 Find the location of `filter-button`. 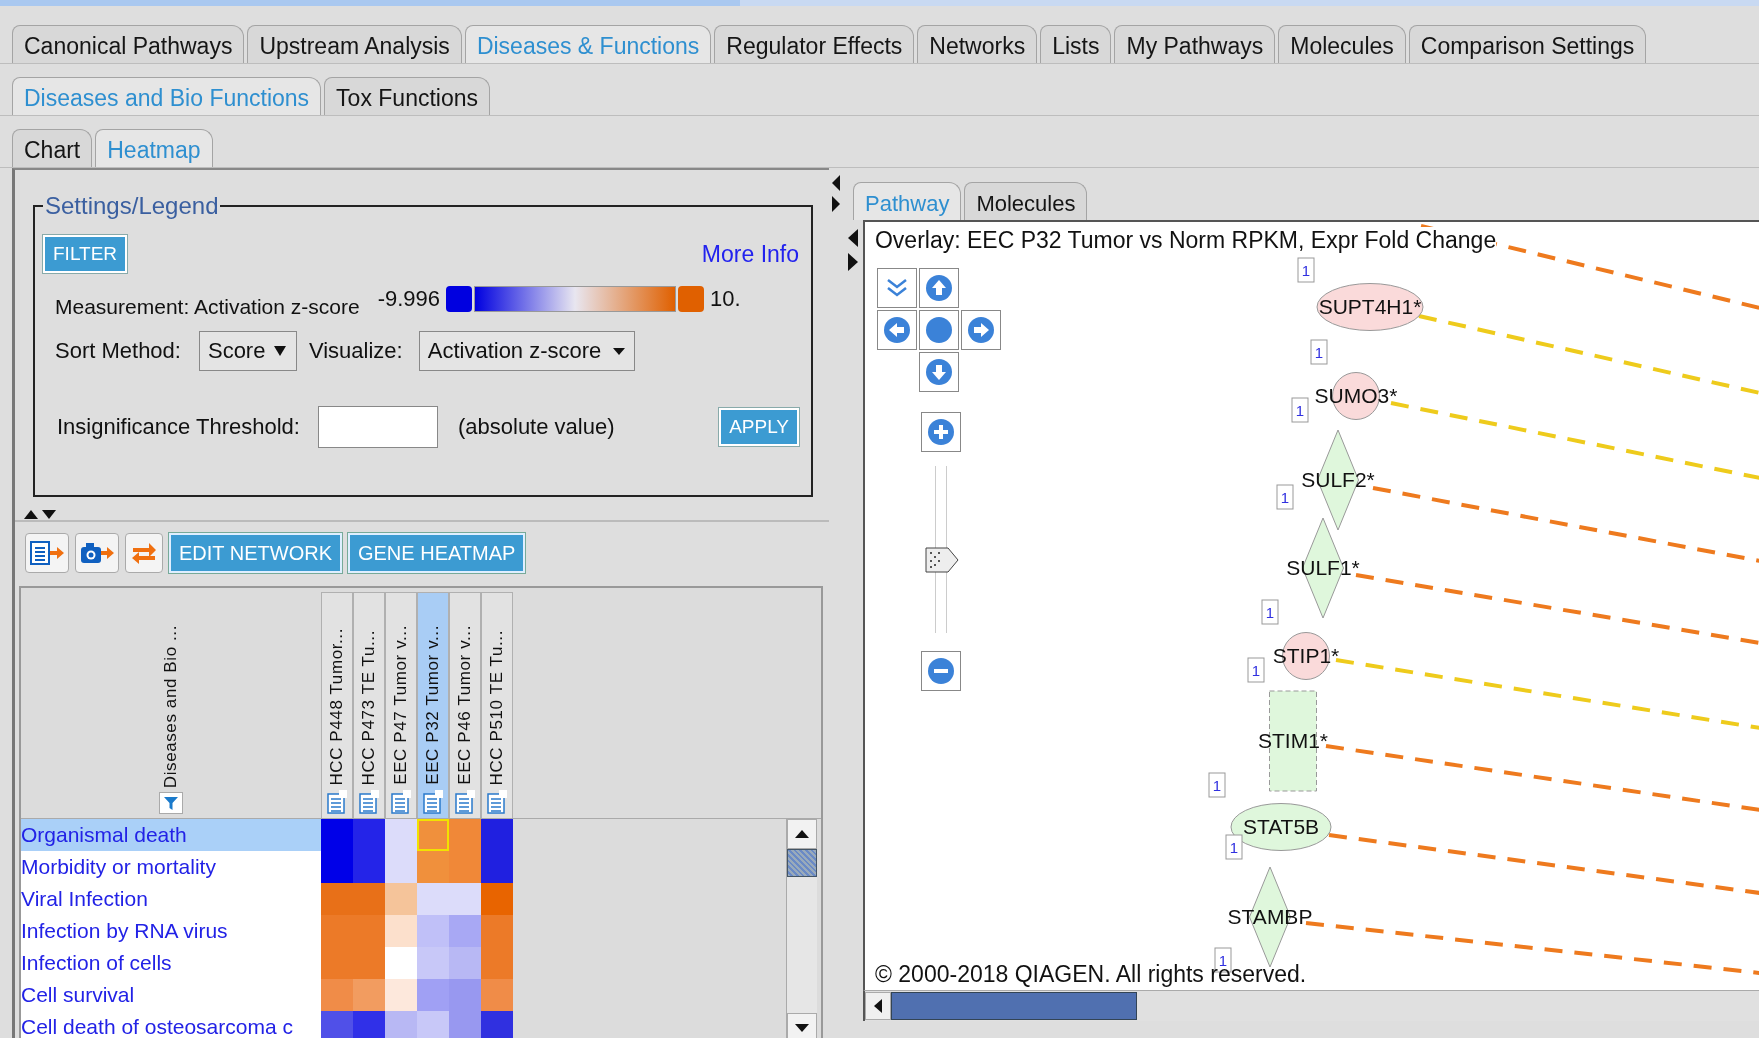

filter-button is located at coordinates (171, 803).